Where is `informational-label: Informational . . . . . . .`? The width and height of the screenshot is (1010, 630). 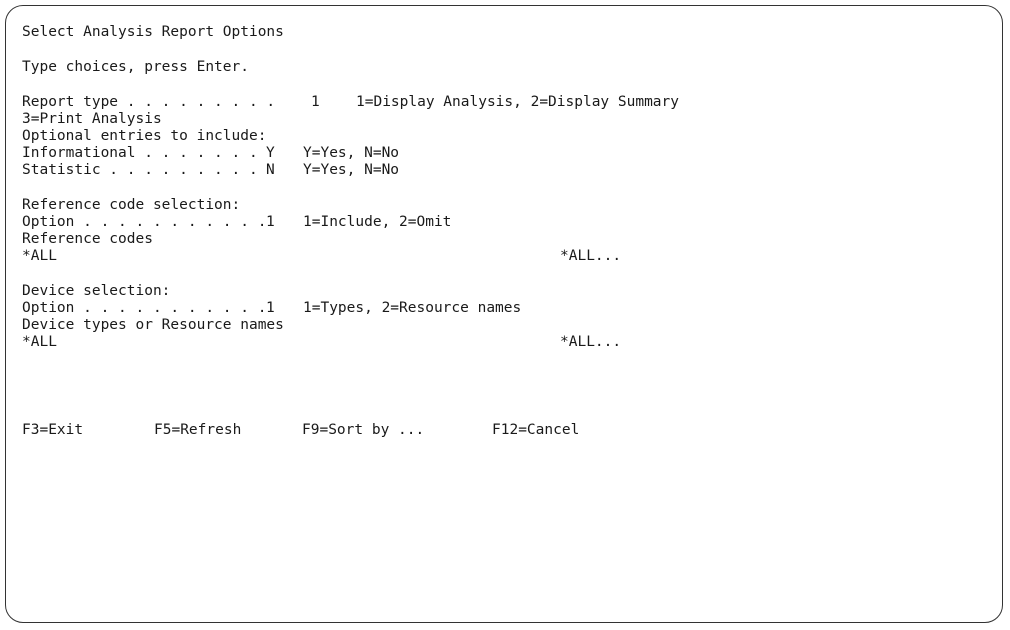
informational-label: Informational . . . . . . . is located at coordinates (140, 153).